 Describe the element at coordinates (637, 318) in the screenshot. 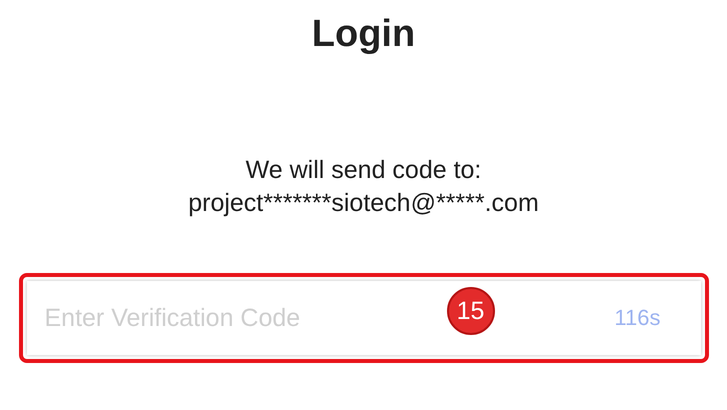

I see `countdown-text: 116s` at that location.